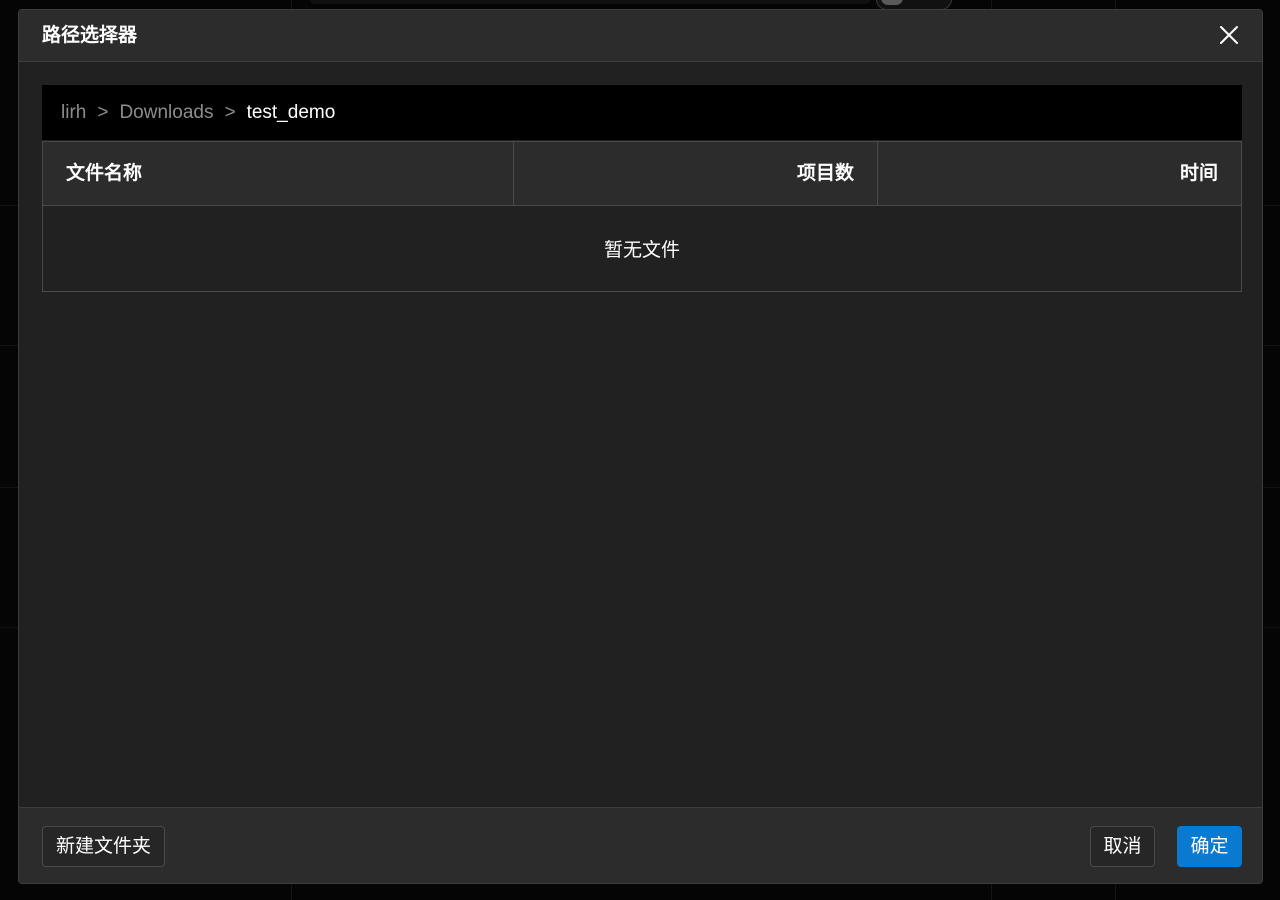 Image resolution: width=1280 pixels, height=900 pixels. What do you see at coordinates (73, 113) in the screenshot?
I see `breadcrumb-item: lirh` at bounding box center [73, 113].